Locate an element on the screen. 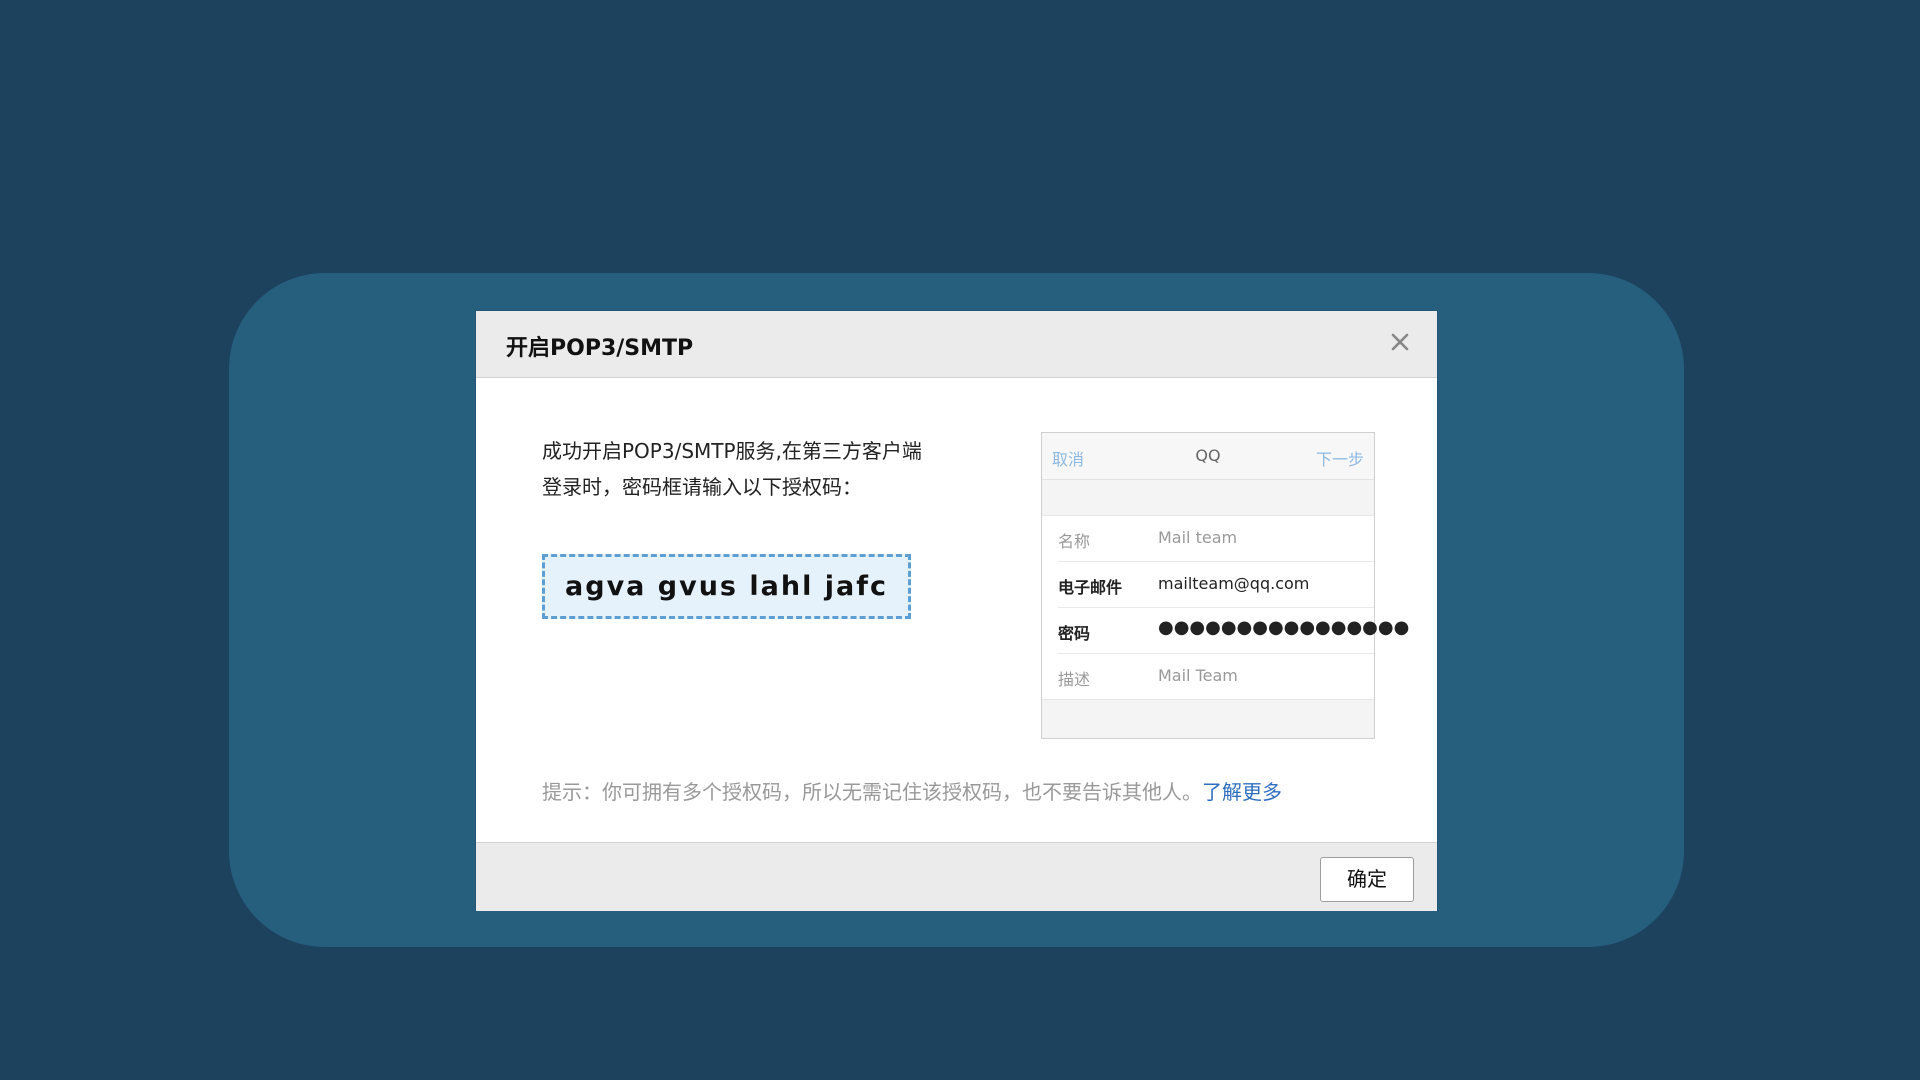  dialog-header: 开启POP3/SMTP is located at coordinates (956, 344).